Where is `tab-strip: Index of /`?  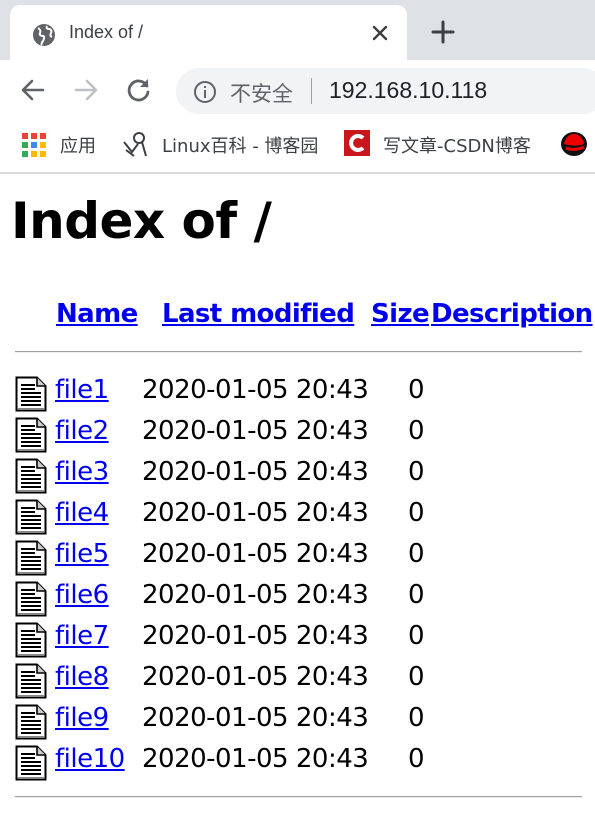
tab-strip: Index of / is located at coordinates (297, 32).